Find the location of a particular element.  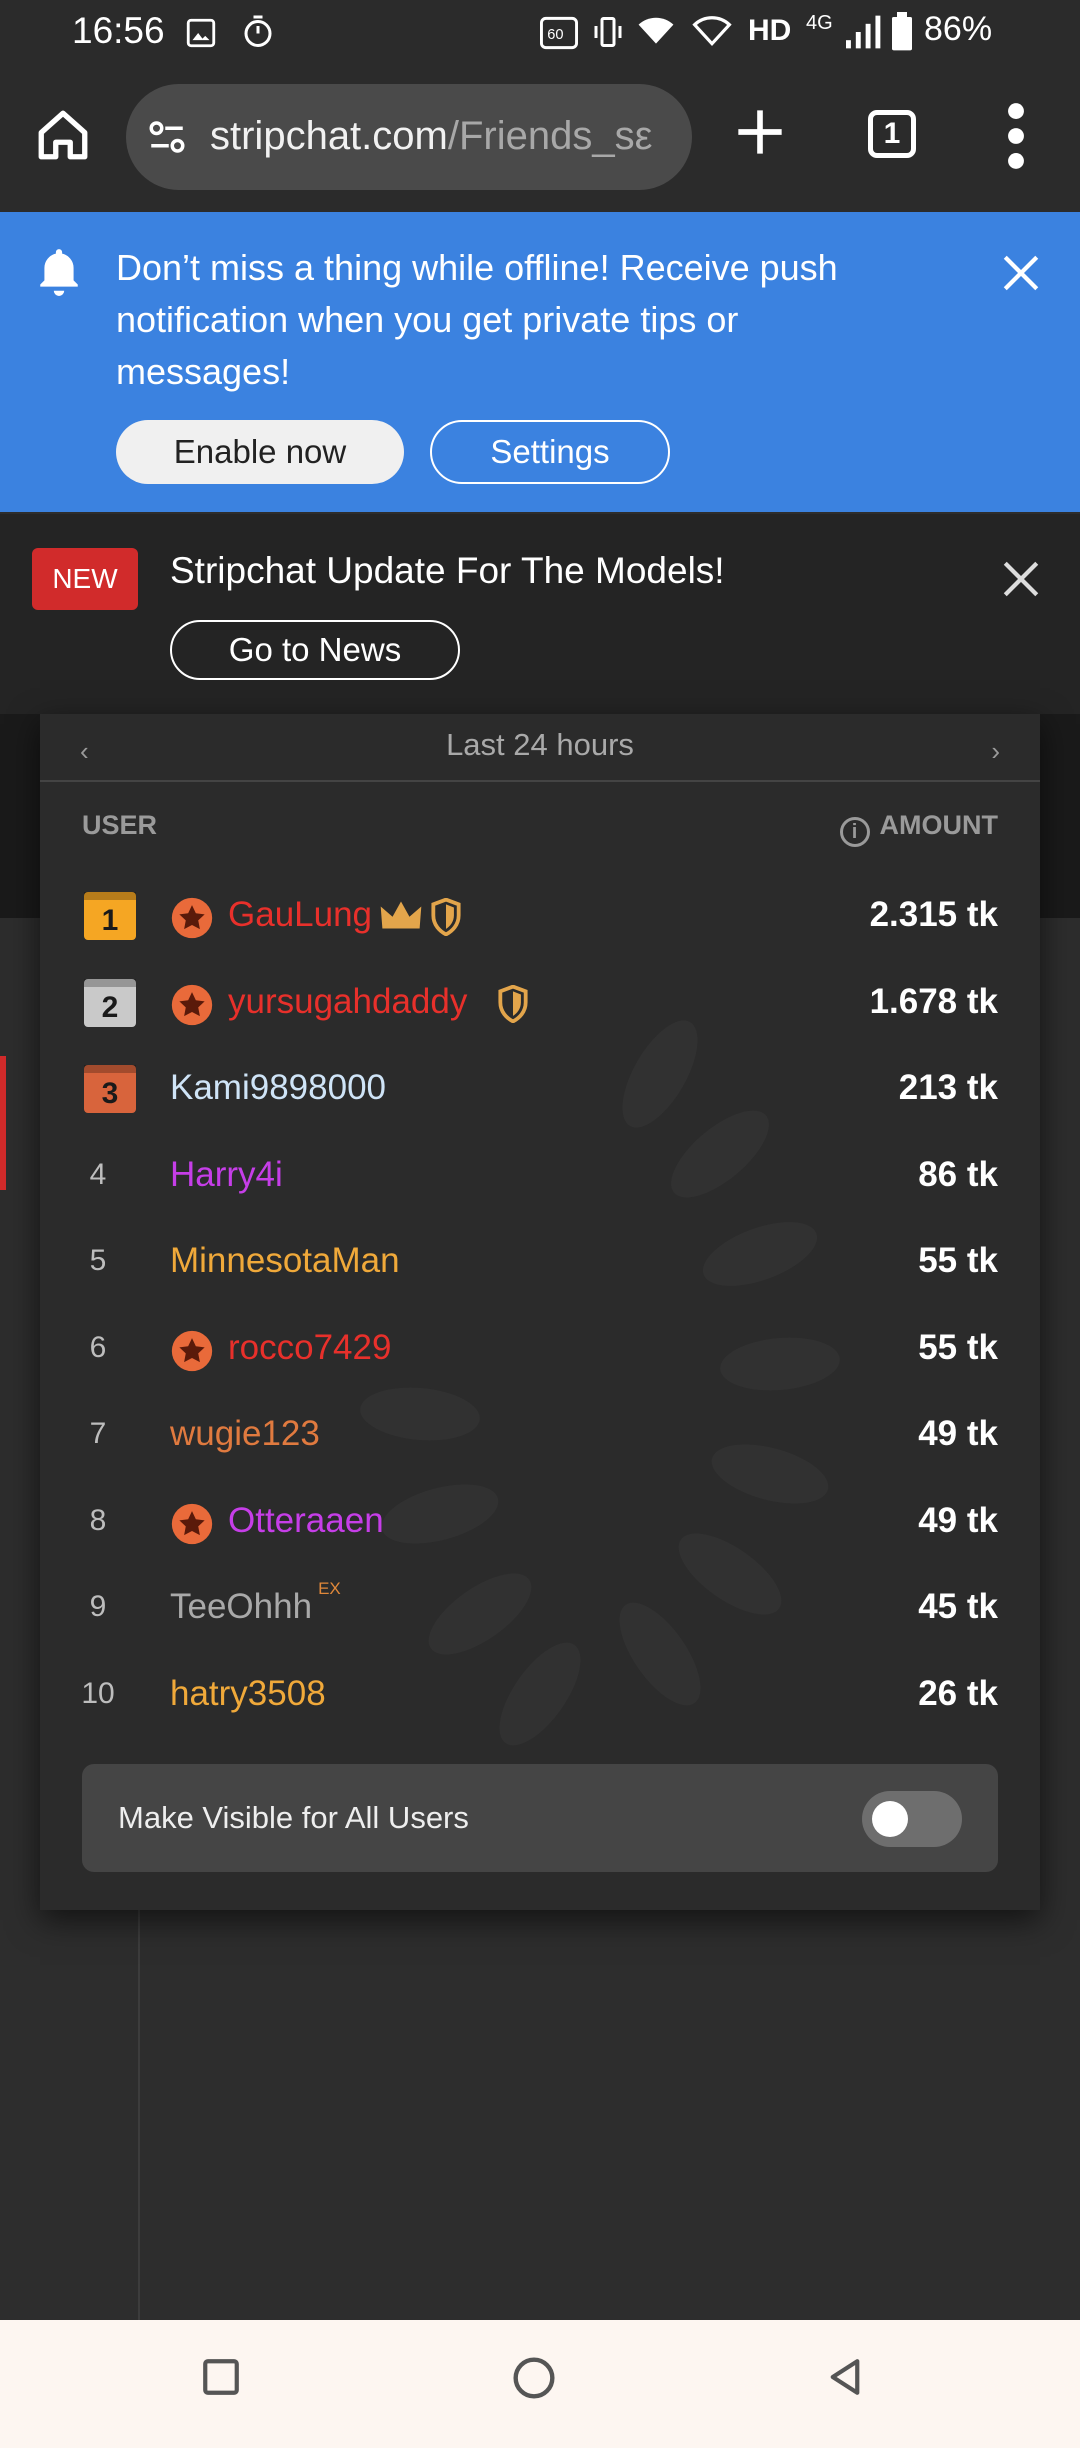

rank-number: 9 is located at coordinates (98, 1606).